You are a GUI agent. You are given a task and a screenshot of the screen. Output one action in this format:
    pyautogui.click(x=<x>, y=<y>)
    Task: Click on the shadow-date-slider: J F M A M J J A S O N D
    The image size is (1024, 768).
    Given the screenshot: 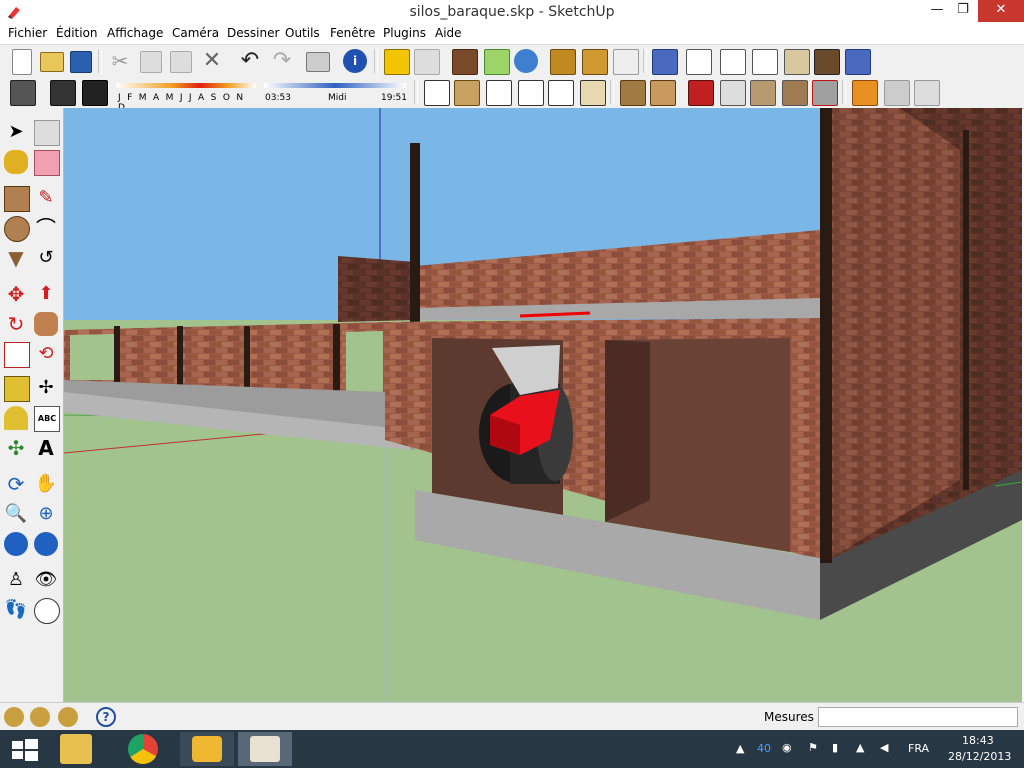 What is the action you would take?
    pyautogui.click(x=186, y=98)
    